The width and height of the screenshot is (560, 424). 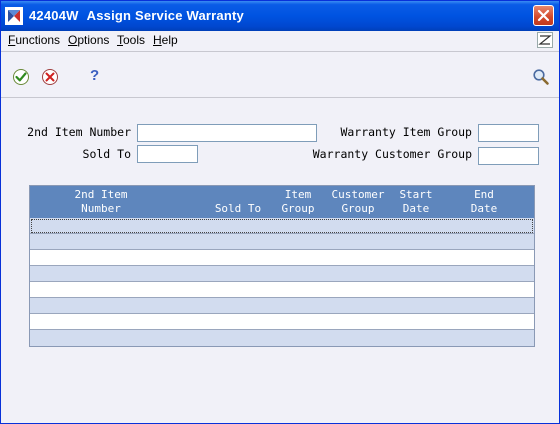 I want to click on menu-options: Options, so click(x=88, y=40).